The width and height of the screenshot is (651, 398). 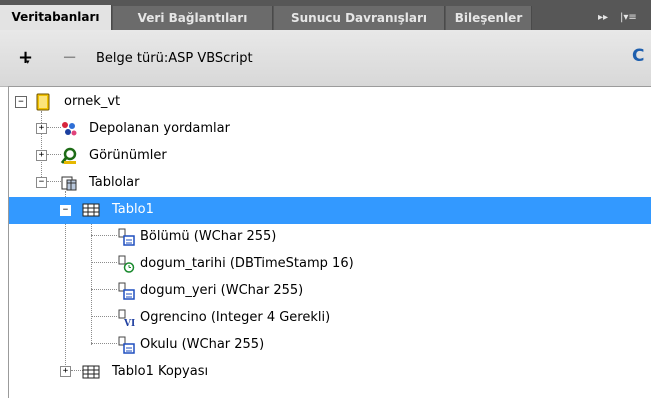 I want to click on tree-item-column: VI Ogrencino (Integer 4 Gerekli), so click(x=330, y=318).